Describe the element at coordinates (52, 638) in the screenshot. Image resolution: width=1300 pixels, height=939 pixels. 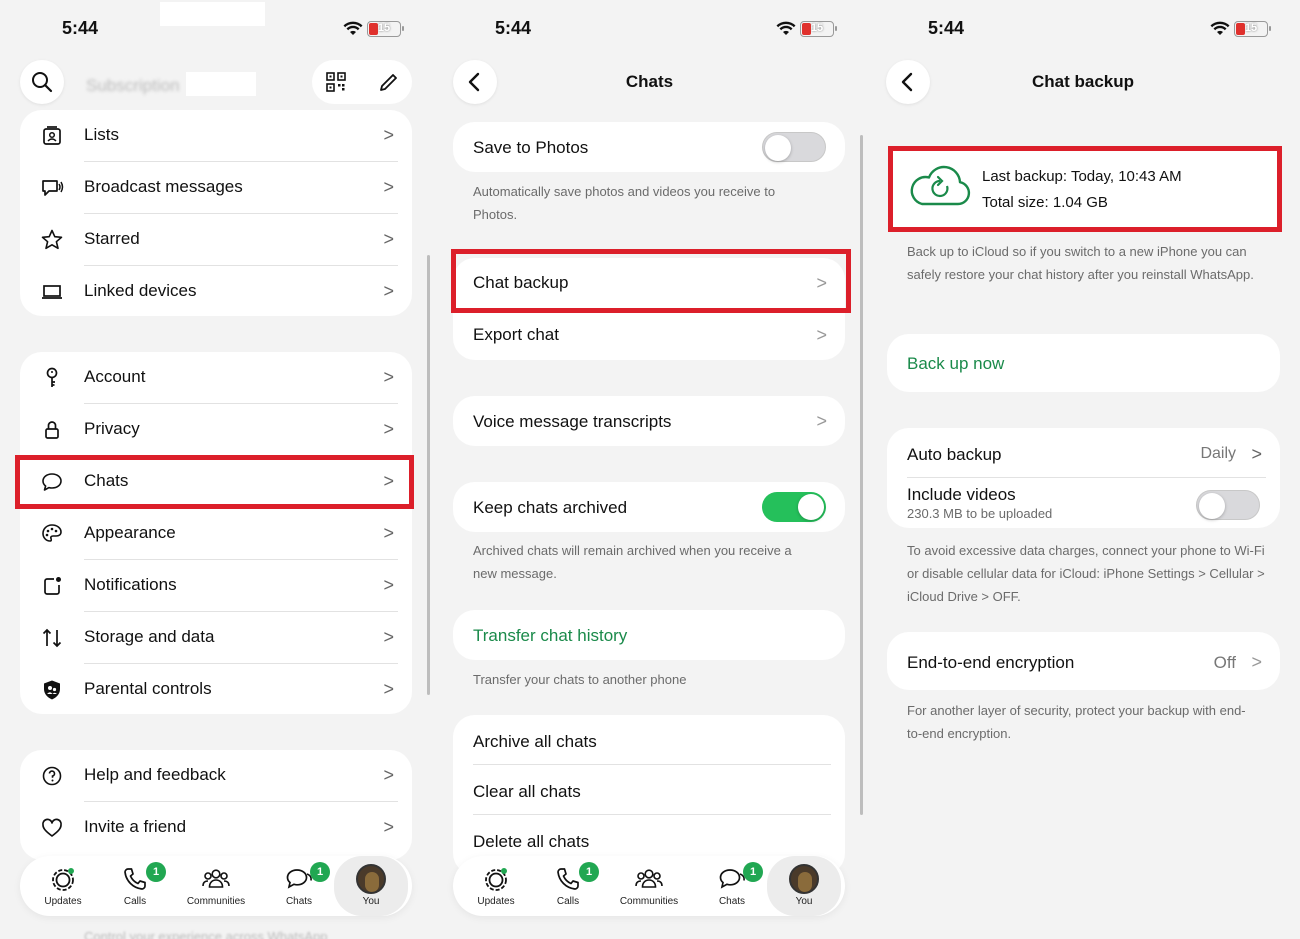
I see `storage-arrows-icon` at that location.